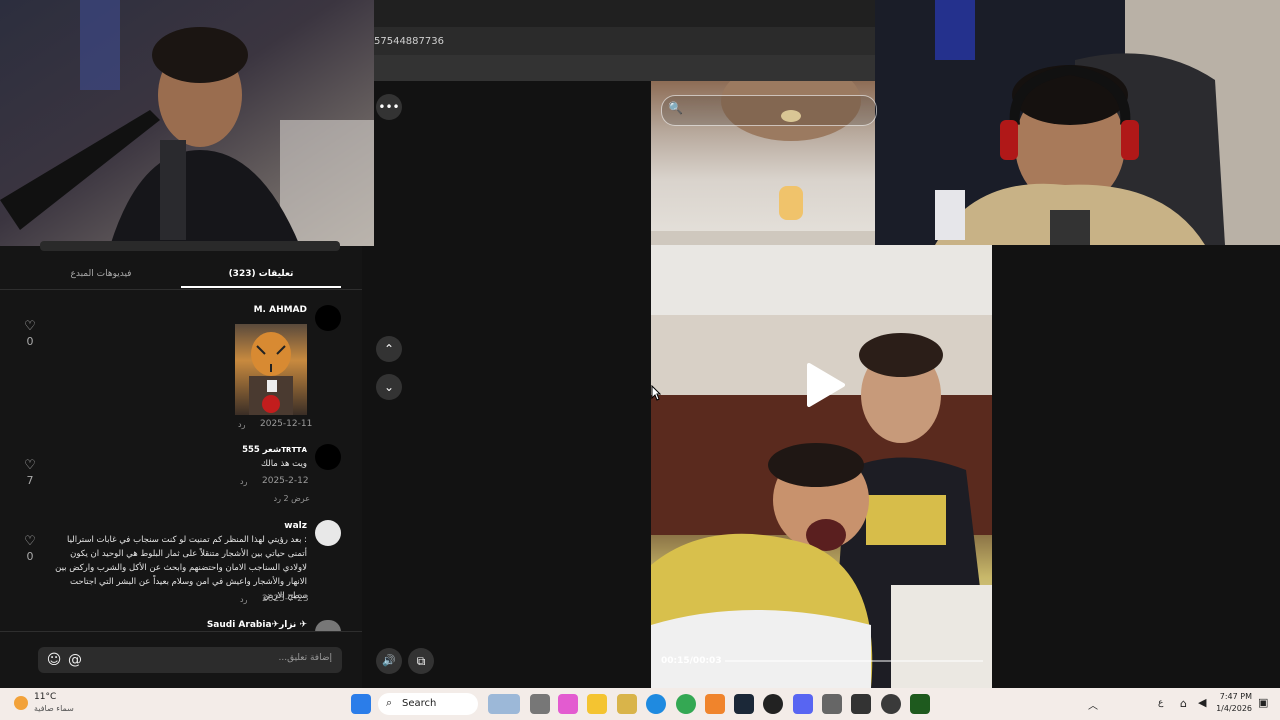 This screenshot has width=1280, height=720. What do you see at coordinates (271, 404) in the screenshot?
I see `stop-cringe-badge` at bounding box center [271, 404].